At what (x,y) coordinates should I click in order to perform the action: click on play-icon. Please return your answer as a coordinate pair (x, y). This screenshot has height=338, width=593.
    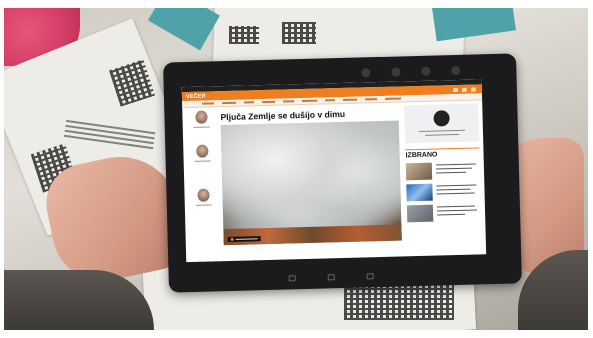
    Looking at the image, I should click on (232, 239).